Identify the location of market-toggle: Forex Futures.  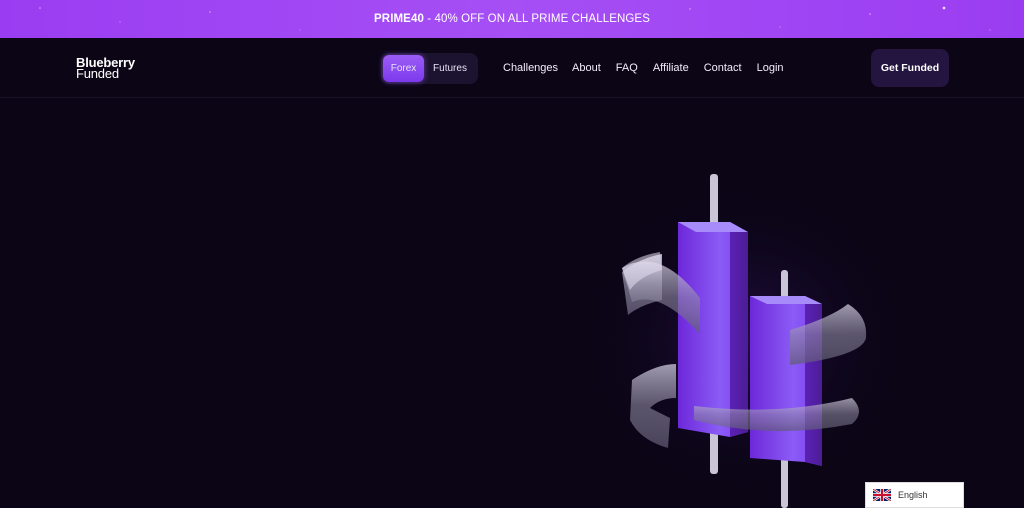
(429, 68).